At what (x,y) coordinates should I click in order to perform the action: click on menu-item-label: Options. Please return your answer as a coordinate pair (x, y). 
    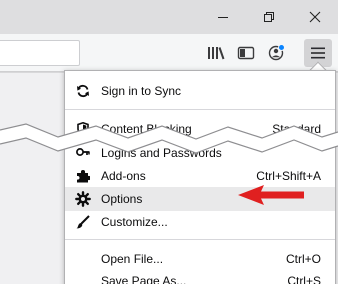
    Looking at the image, I should click on (122, 199).